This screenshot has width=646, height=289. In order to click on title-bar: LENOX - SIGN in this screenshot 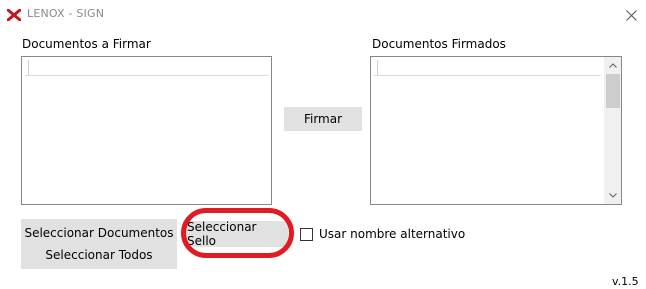, I will do `click(323, 15)`.